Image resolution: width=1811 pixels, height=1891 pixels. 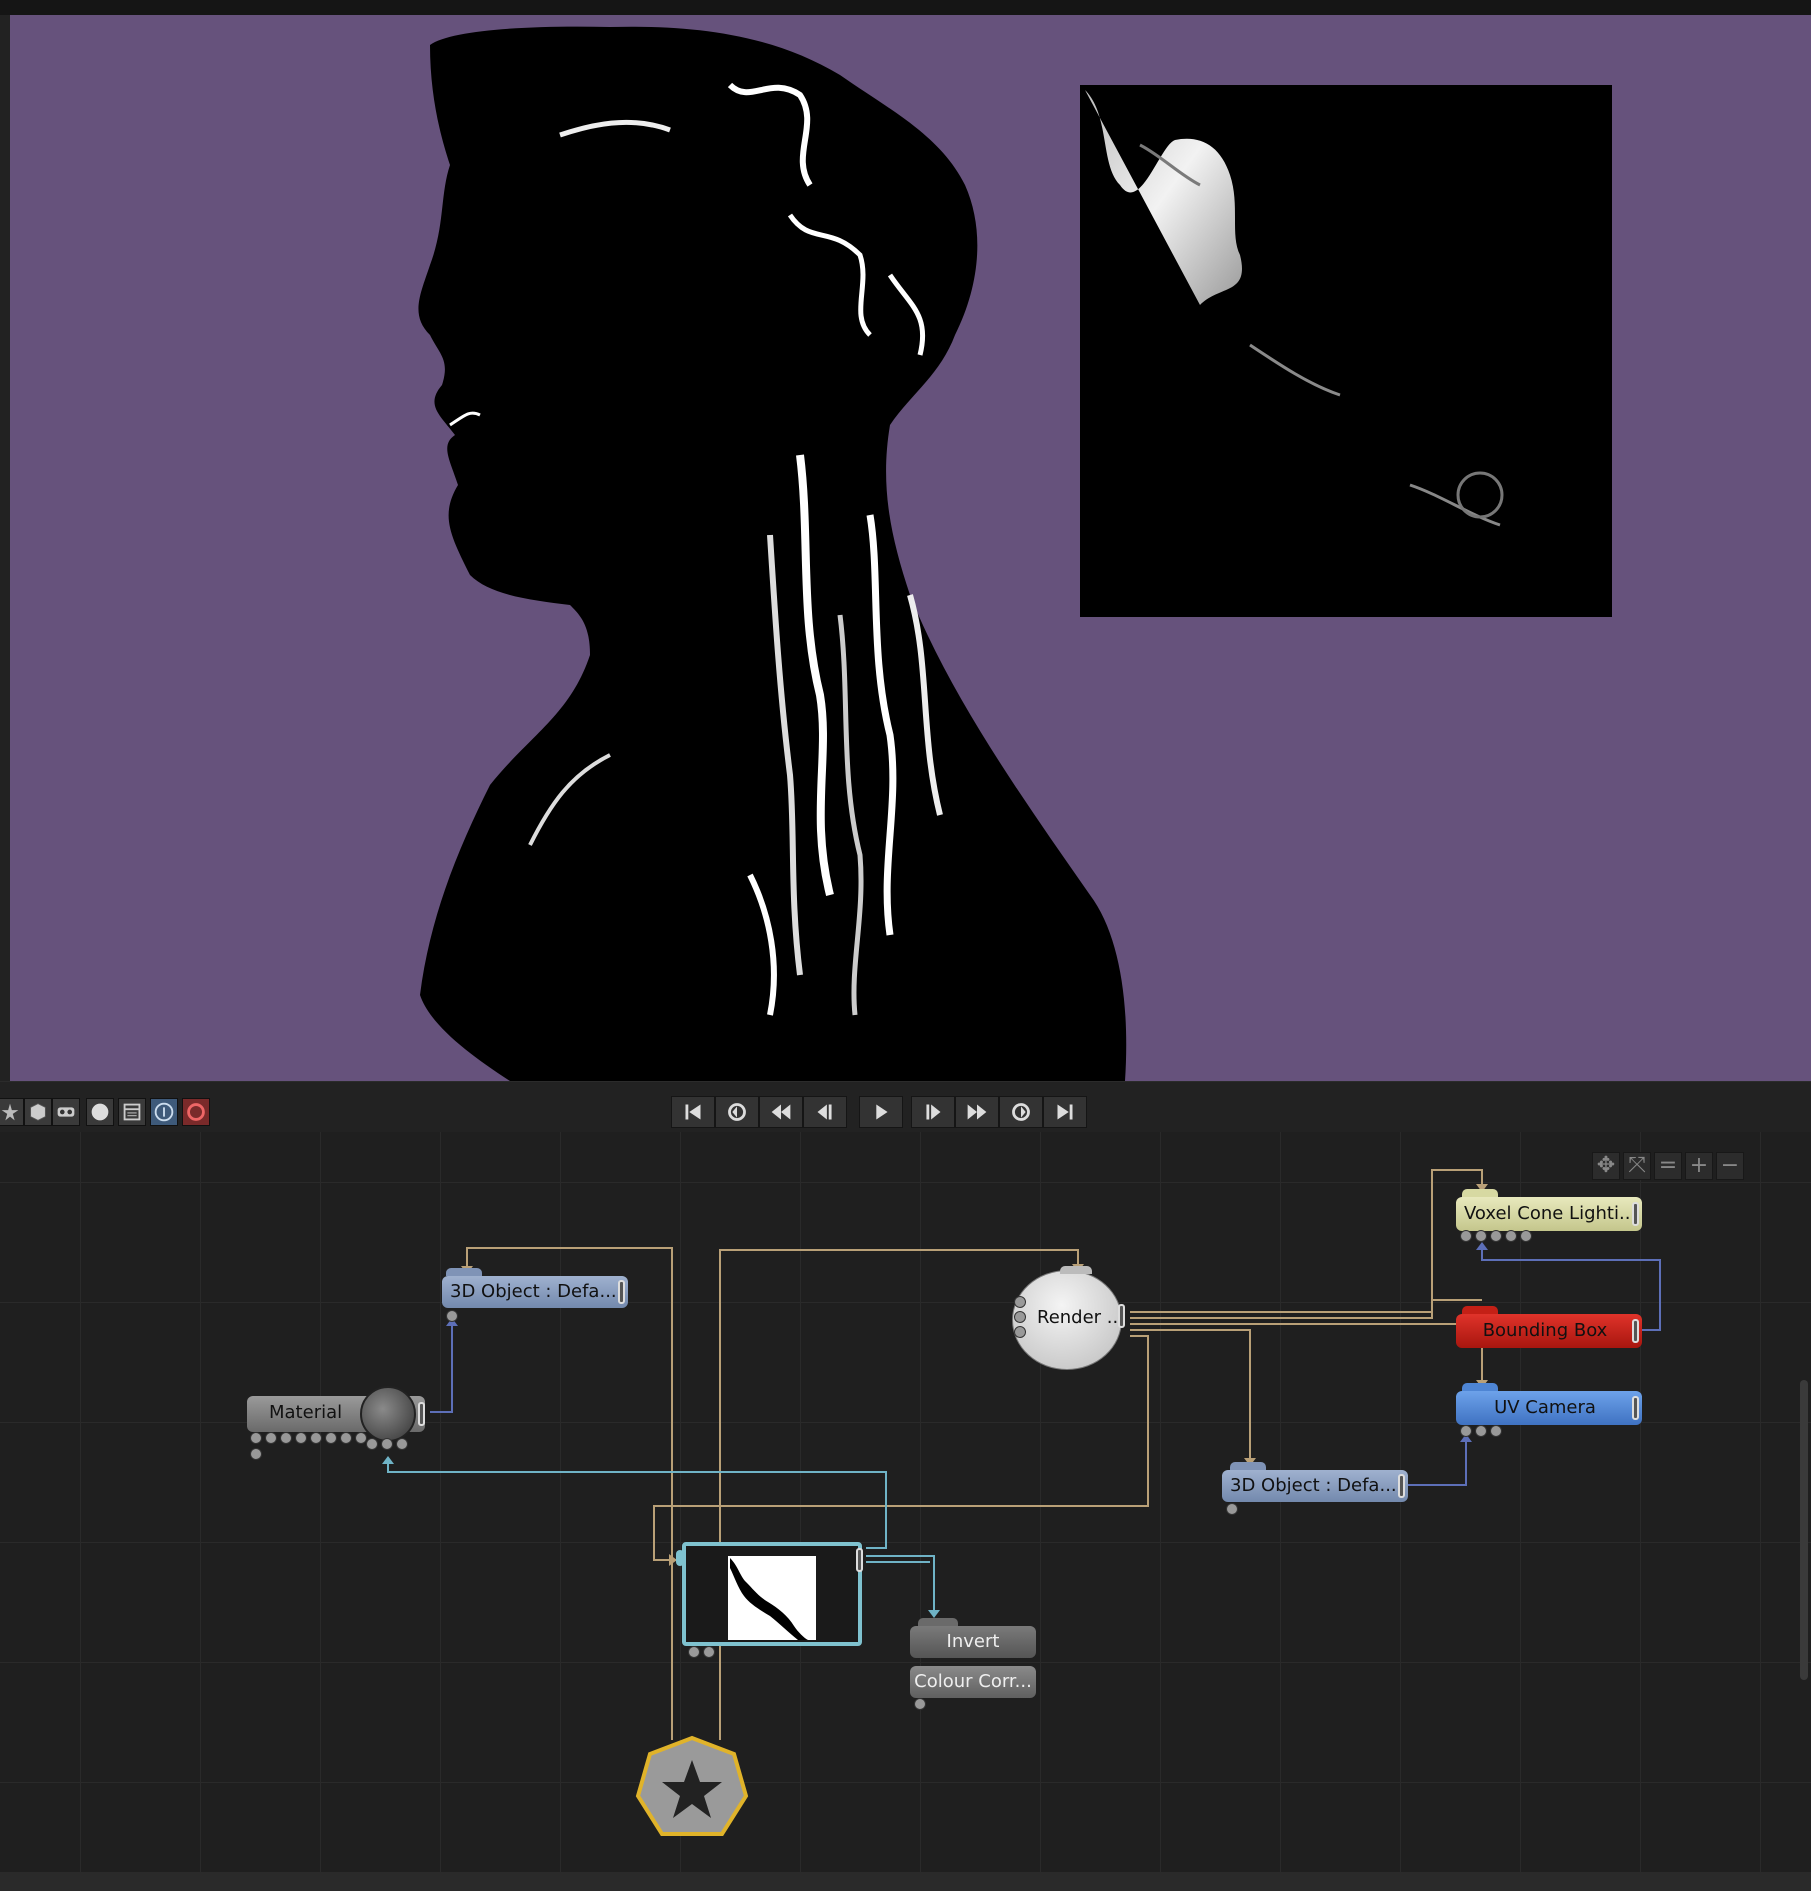 I want to click on play-icon, so click(x=881, y=1112).